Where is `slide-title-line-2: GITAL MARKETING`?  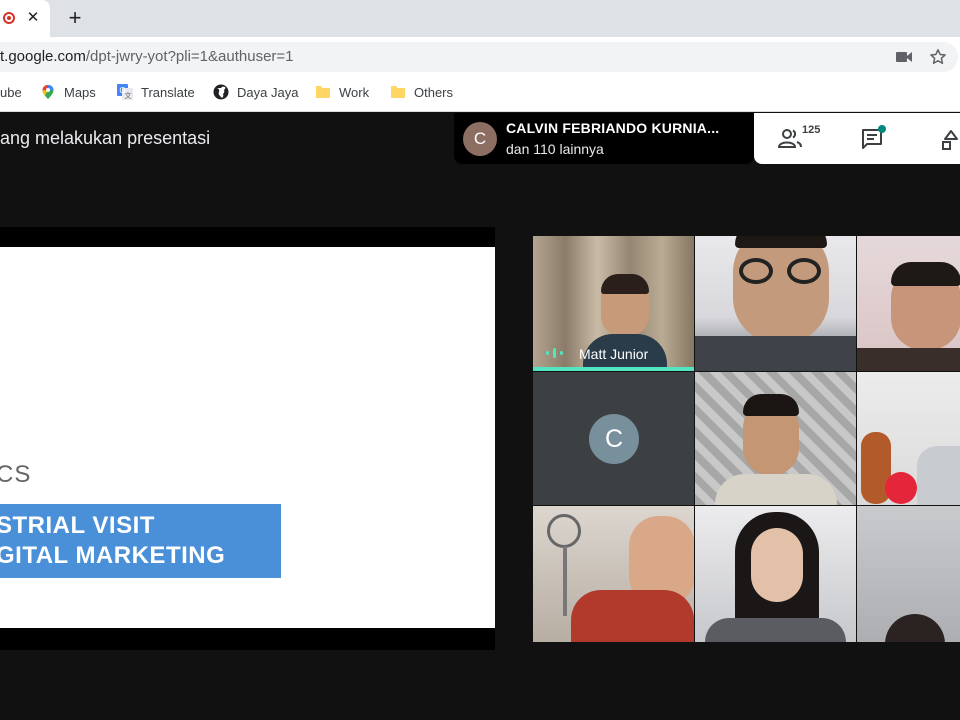 slide-title-line-2: GITAL MARKETING is located at coordinates (113, 555).